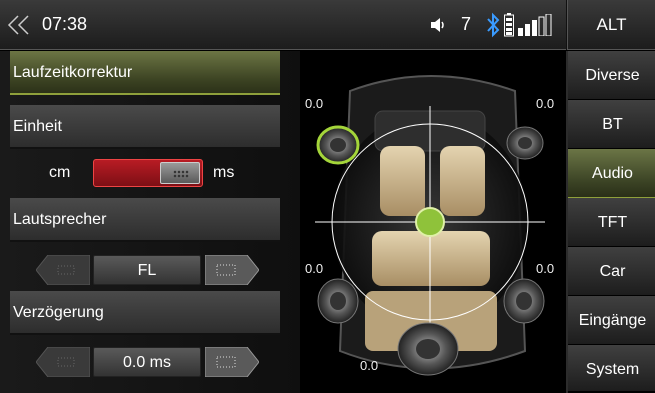 The image size is (655, 393). Describe the element at coordinates (525, 143) in the screenshot. I see `front-right-speaker` at that location.